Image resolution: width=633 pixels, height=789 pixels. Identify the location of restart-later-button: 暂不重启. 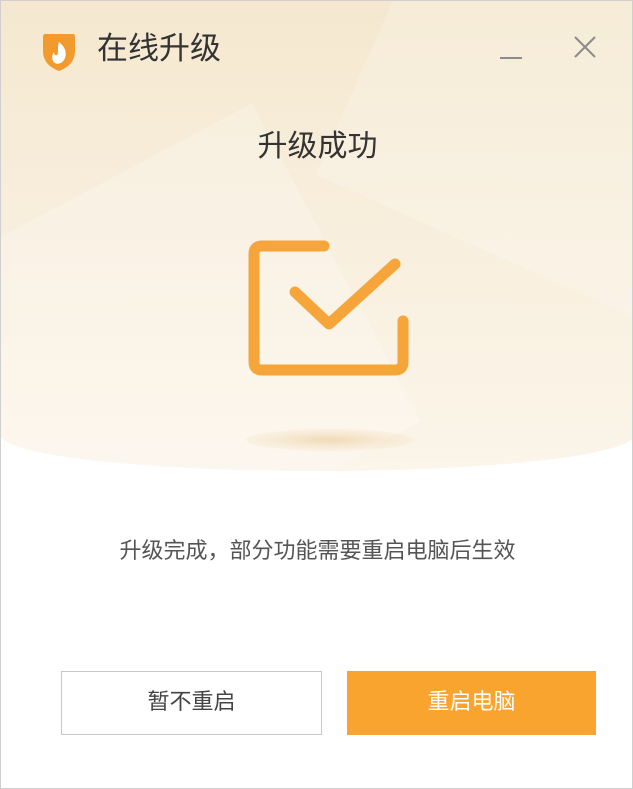
(191, 703).